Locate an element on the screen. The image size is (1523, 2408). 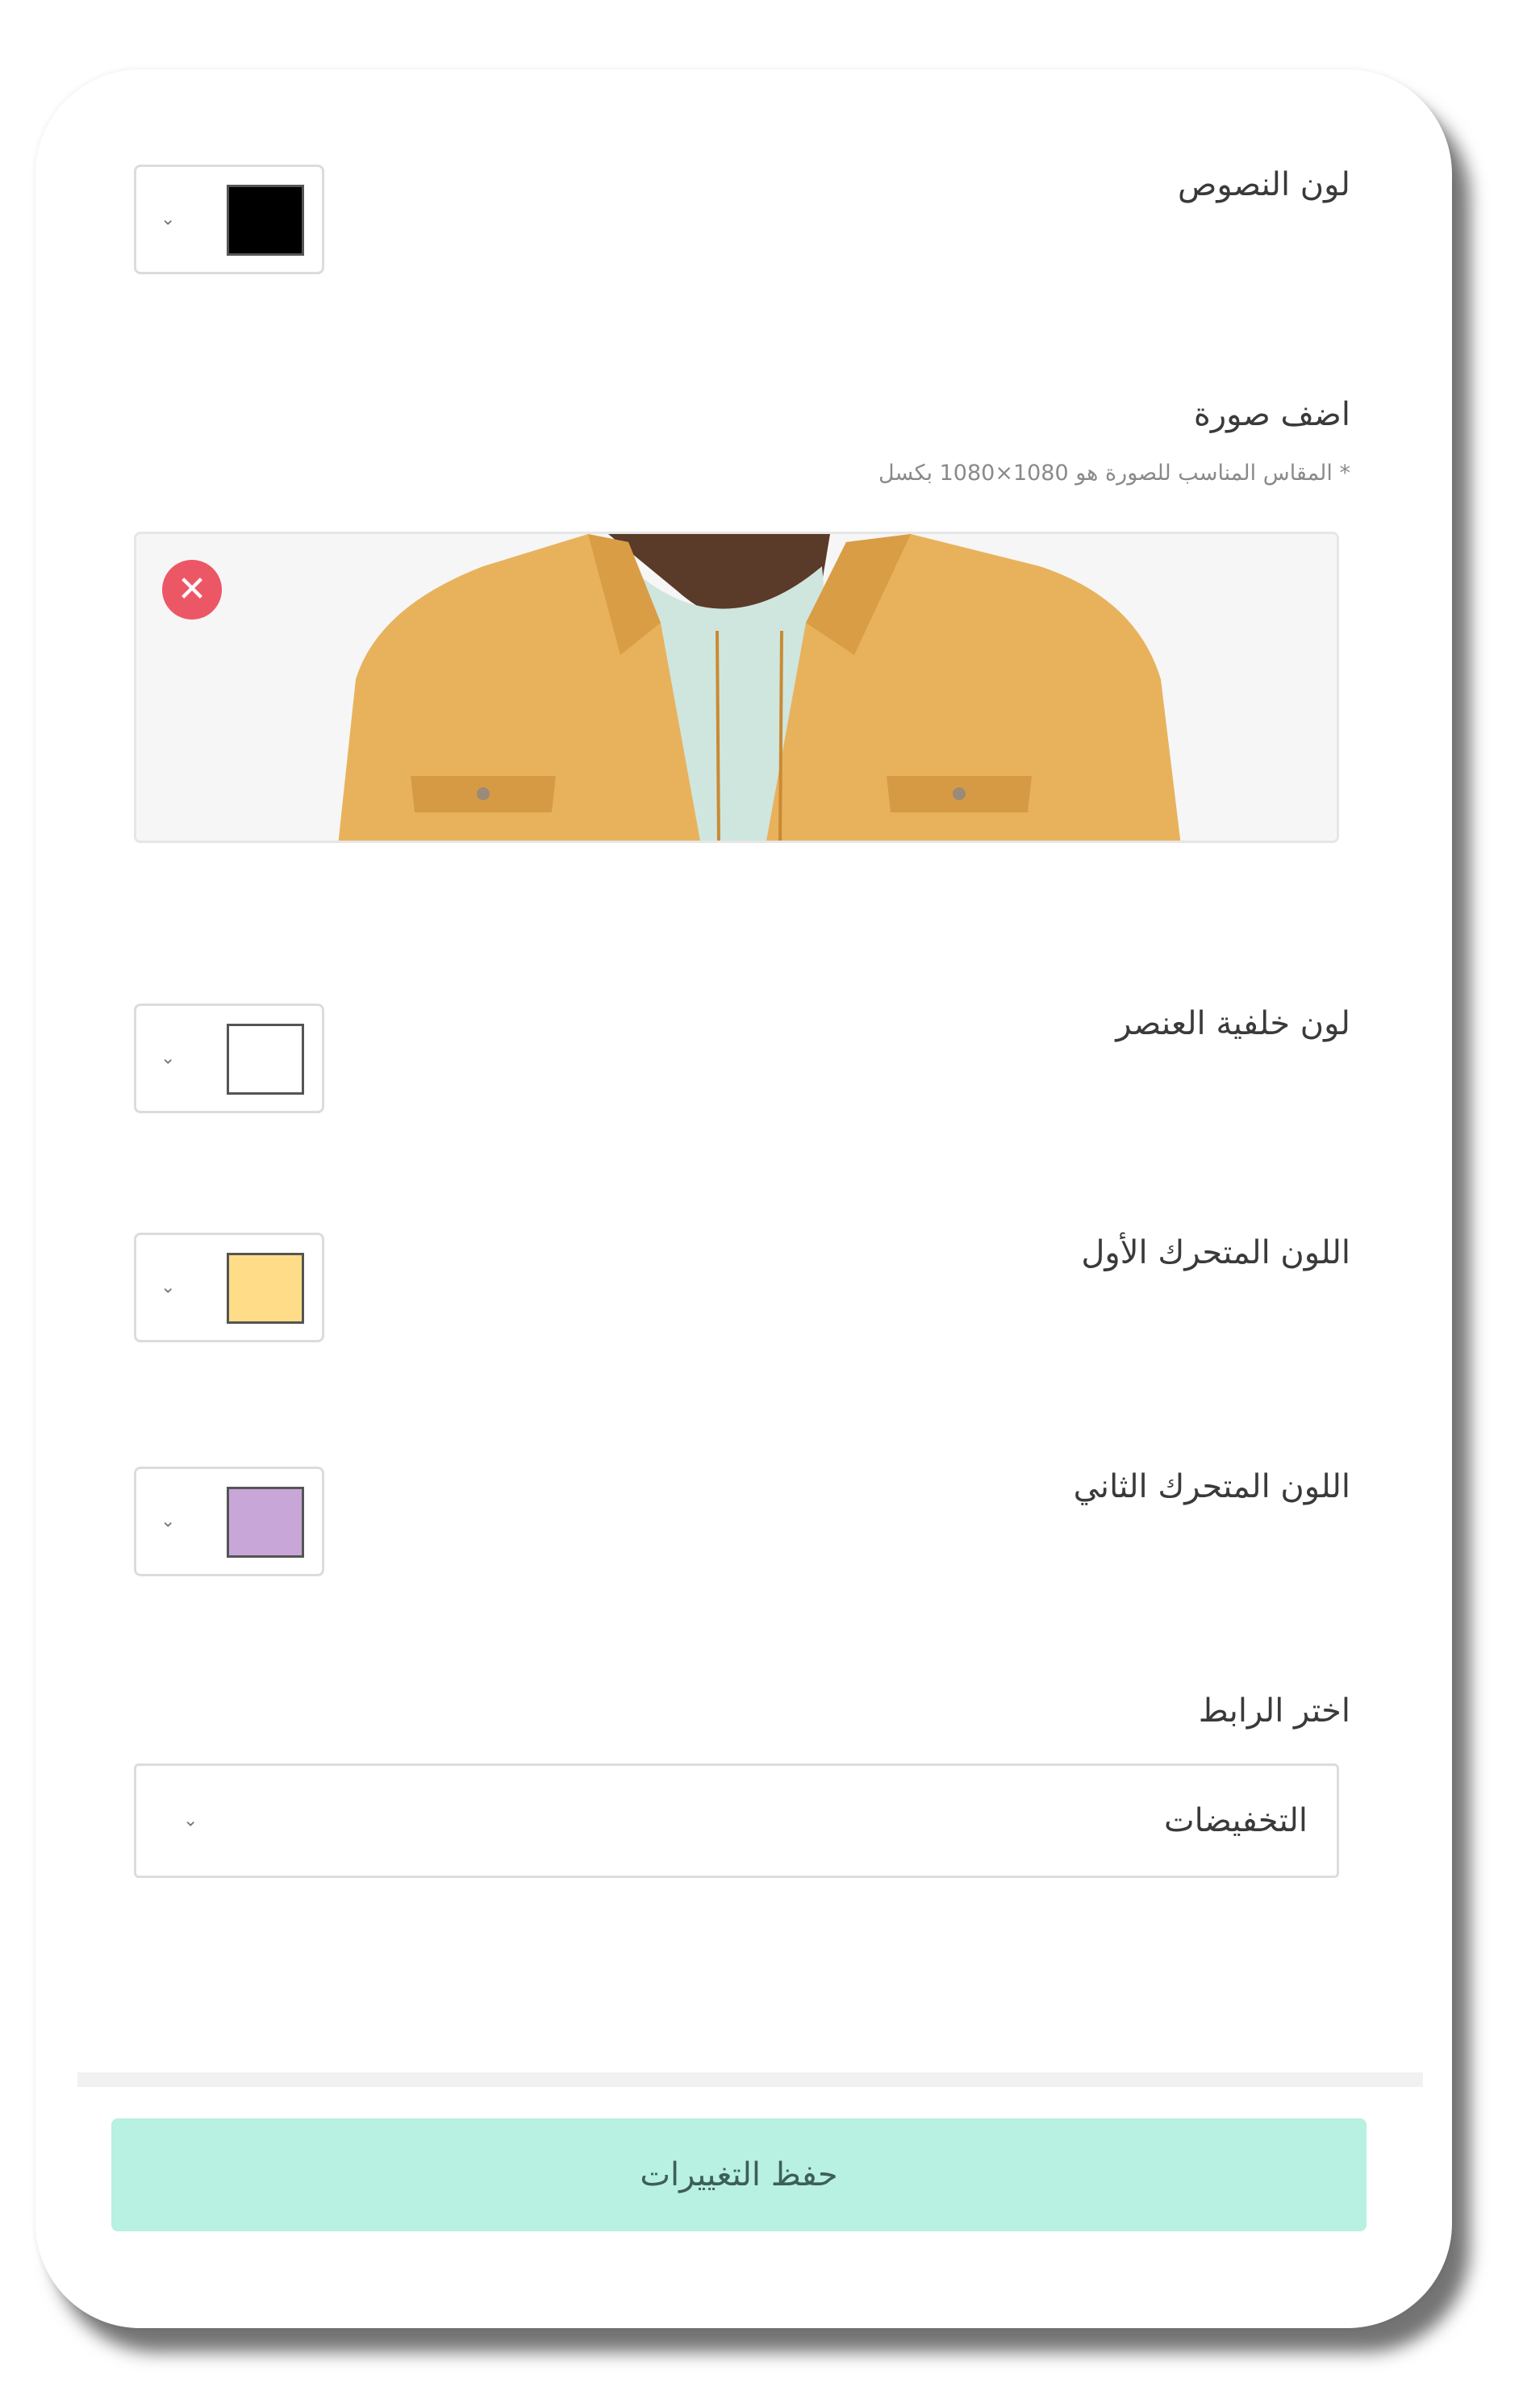
animated-color-first-swatch is located at coordinates (265, 1288).